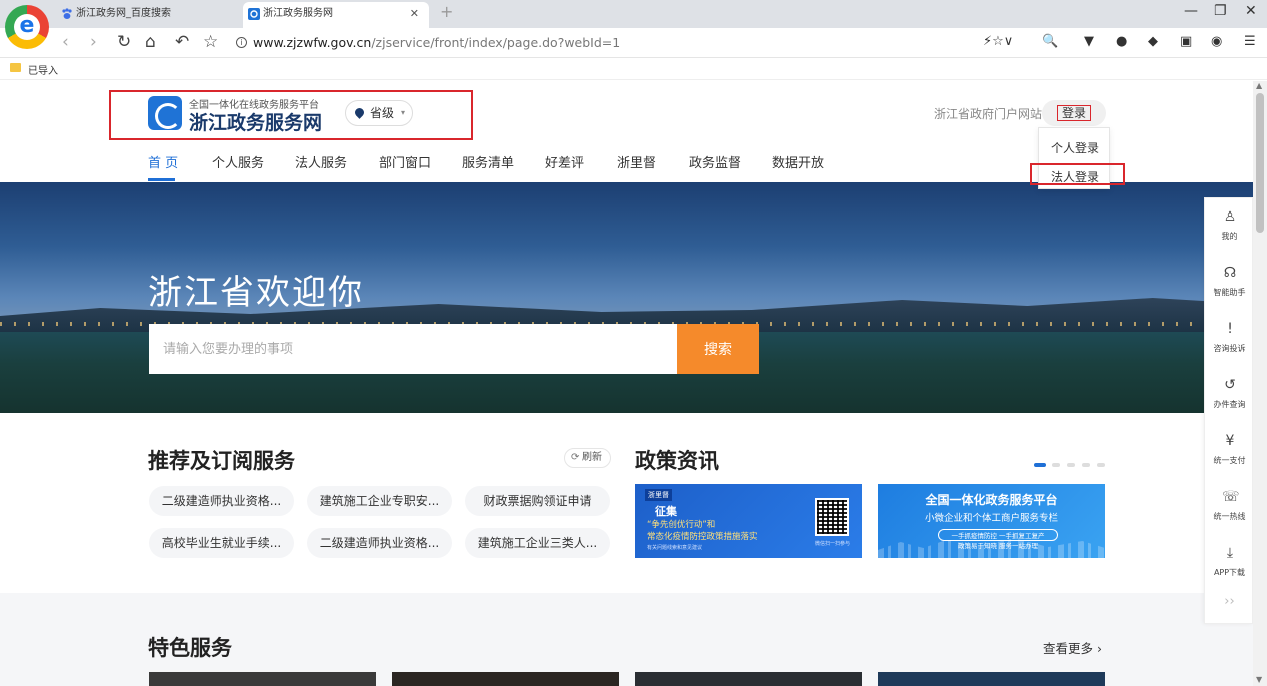  What do you see at coordinates (413, 349) in the screenshot?
I see `service-search-input` at bounding box center [413, 349].